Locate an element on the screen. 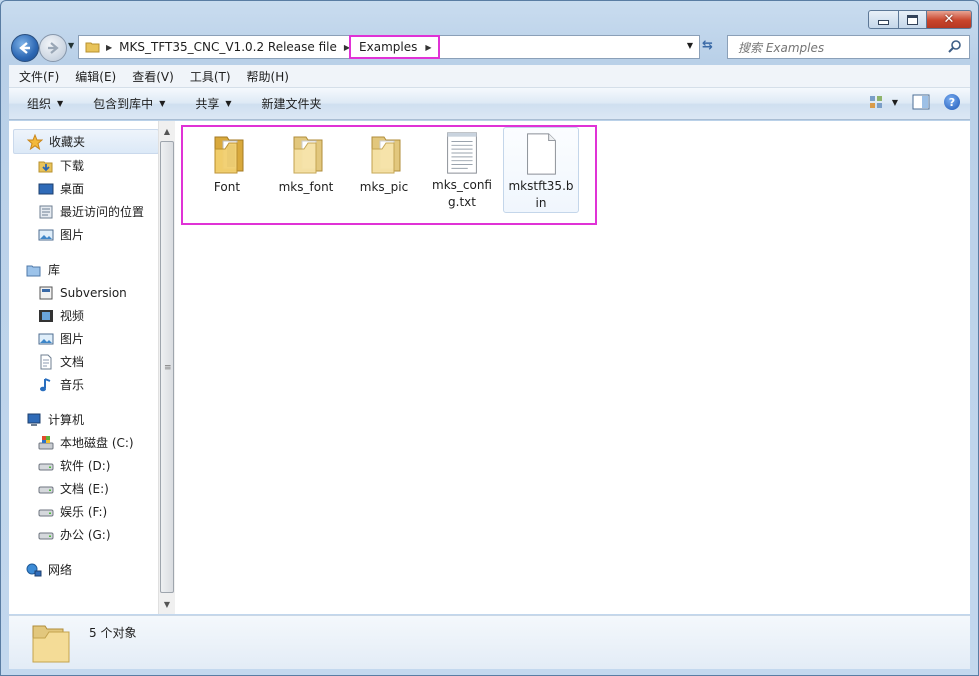 The width and height of the screenshot is (979, 676). nav-recent-places: 最近访问的位置 is located at coordinates (85, 211).